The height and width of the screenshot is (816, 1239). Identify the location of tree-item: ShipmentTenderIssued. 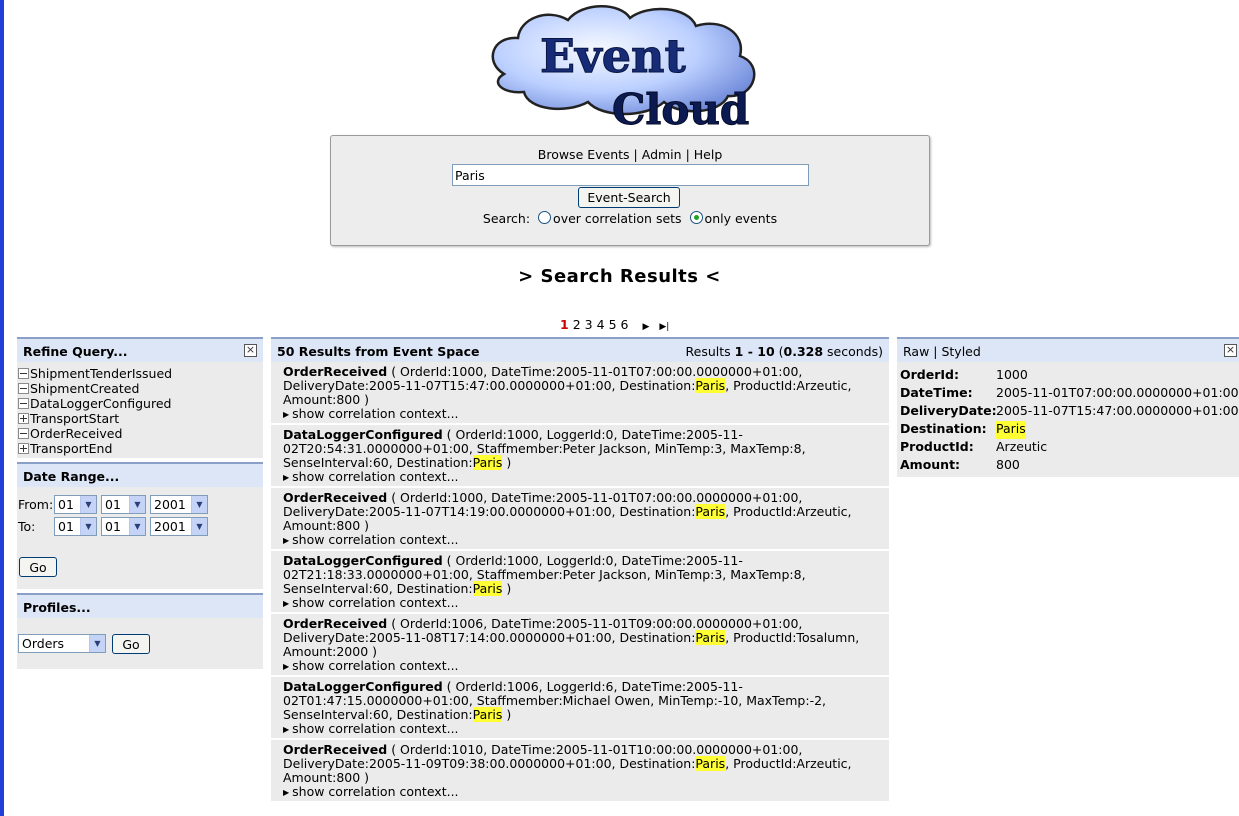
(140, 373).